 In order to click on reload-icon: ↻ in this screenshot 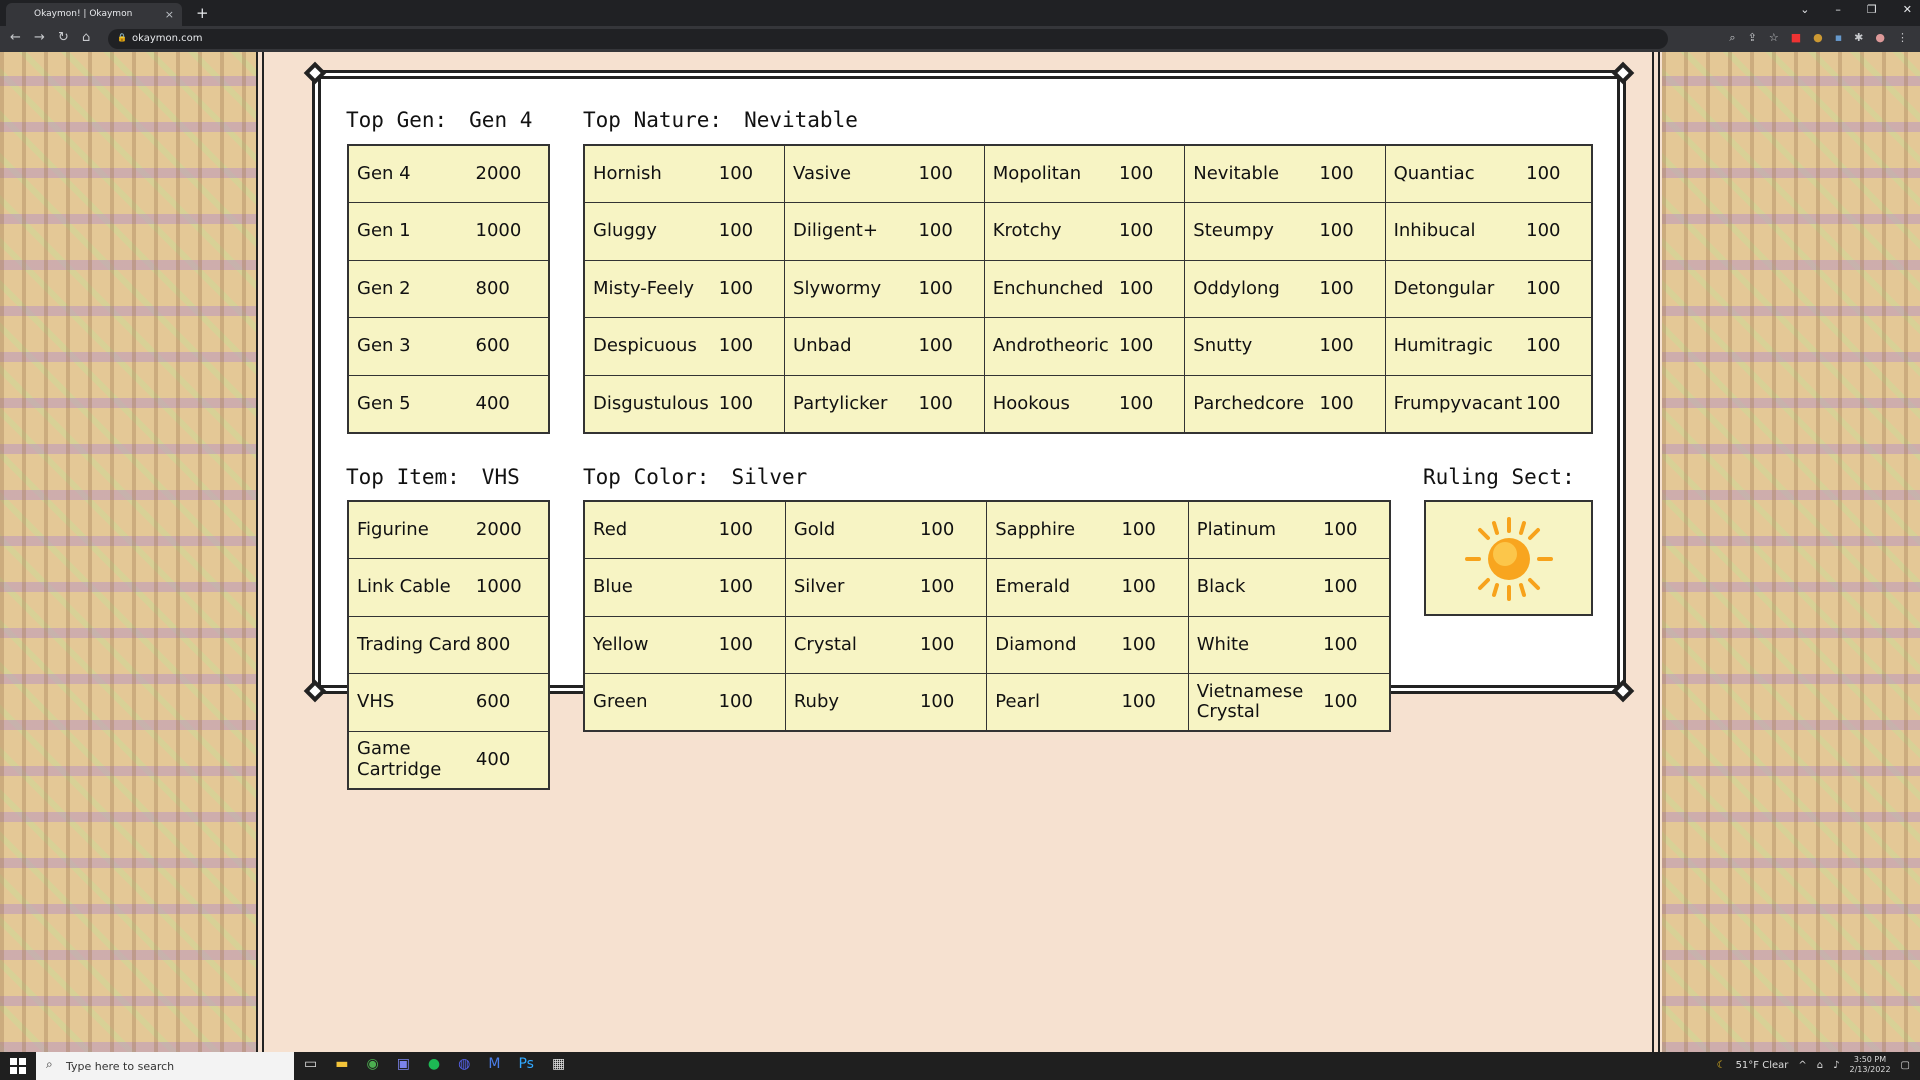, I will do `click(63, 37)`.